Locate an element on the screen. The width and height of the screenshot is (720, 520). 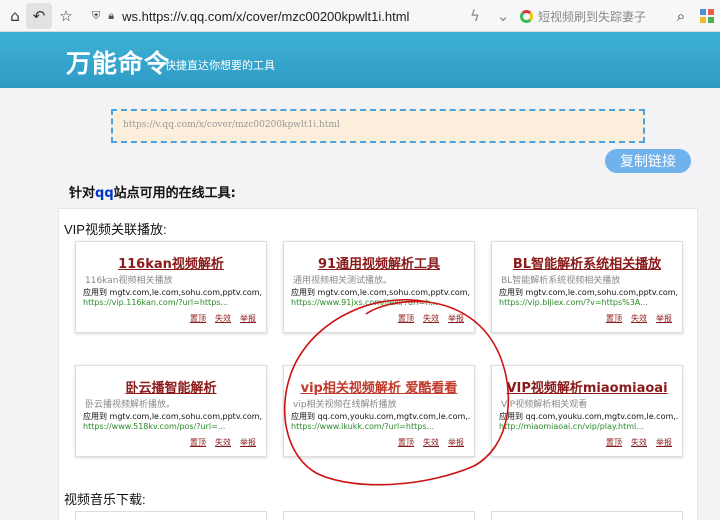
shield-icon: ⛨ is located at coordinates (96, 15).